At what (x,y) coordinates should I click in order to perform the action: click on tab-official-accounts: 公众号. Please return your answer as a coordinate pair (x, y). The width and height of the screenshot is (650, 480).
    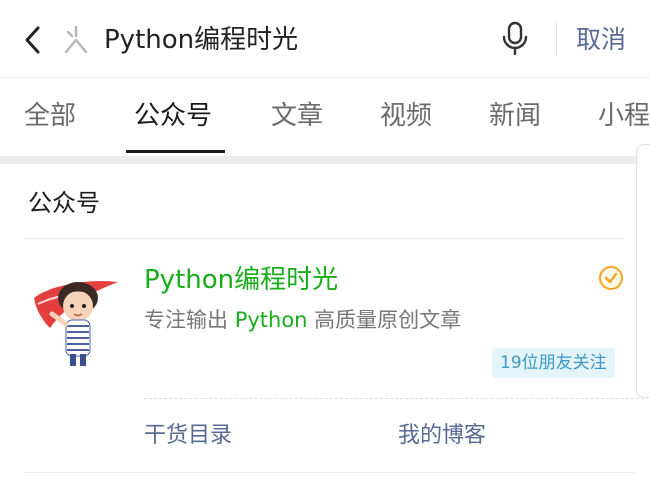
    Looking at the image, I should click on (173, 116).